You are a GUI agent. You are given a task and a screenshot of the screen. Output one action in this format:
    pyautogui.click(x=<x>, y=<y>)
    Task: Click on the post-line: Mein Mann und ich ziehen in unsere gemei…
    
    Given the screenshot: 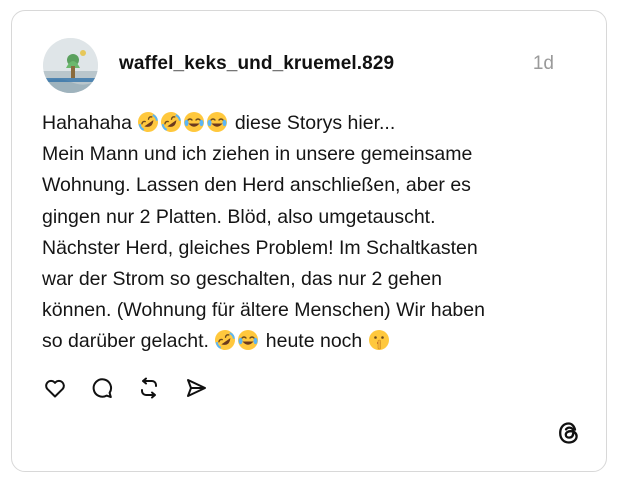 What is the action you would take?
    pyautogui.click(x=257, y=154)
    